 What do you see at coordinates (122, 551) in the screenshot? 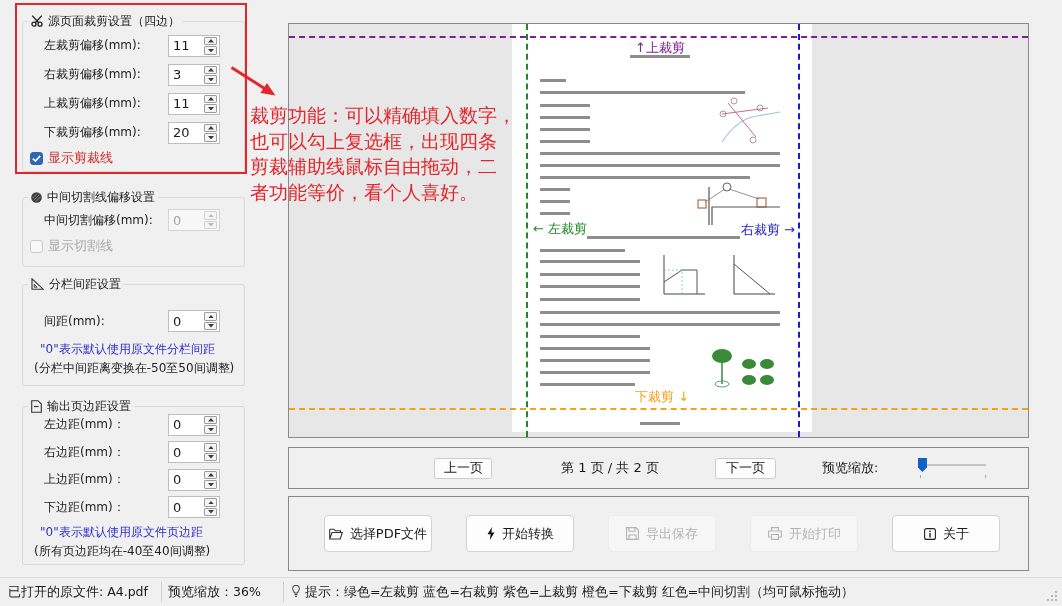
I see `range-note: (所有页边距均在-40至40间调整)` at bounding box center [122, 551].